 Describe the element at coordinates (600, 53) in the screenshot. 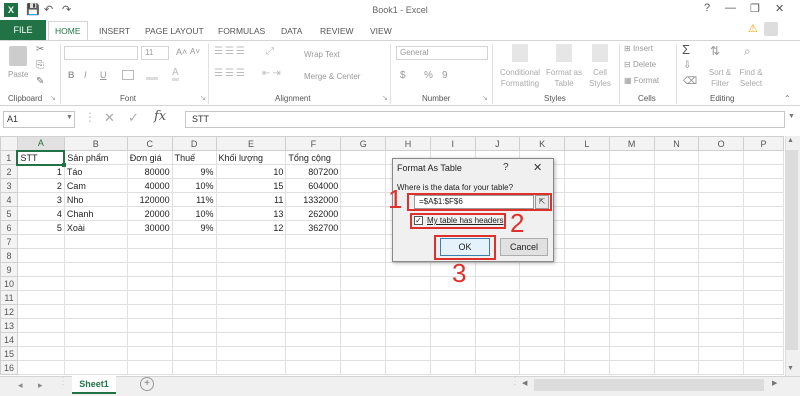

I see `cell-styles-icon` at that location.